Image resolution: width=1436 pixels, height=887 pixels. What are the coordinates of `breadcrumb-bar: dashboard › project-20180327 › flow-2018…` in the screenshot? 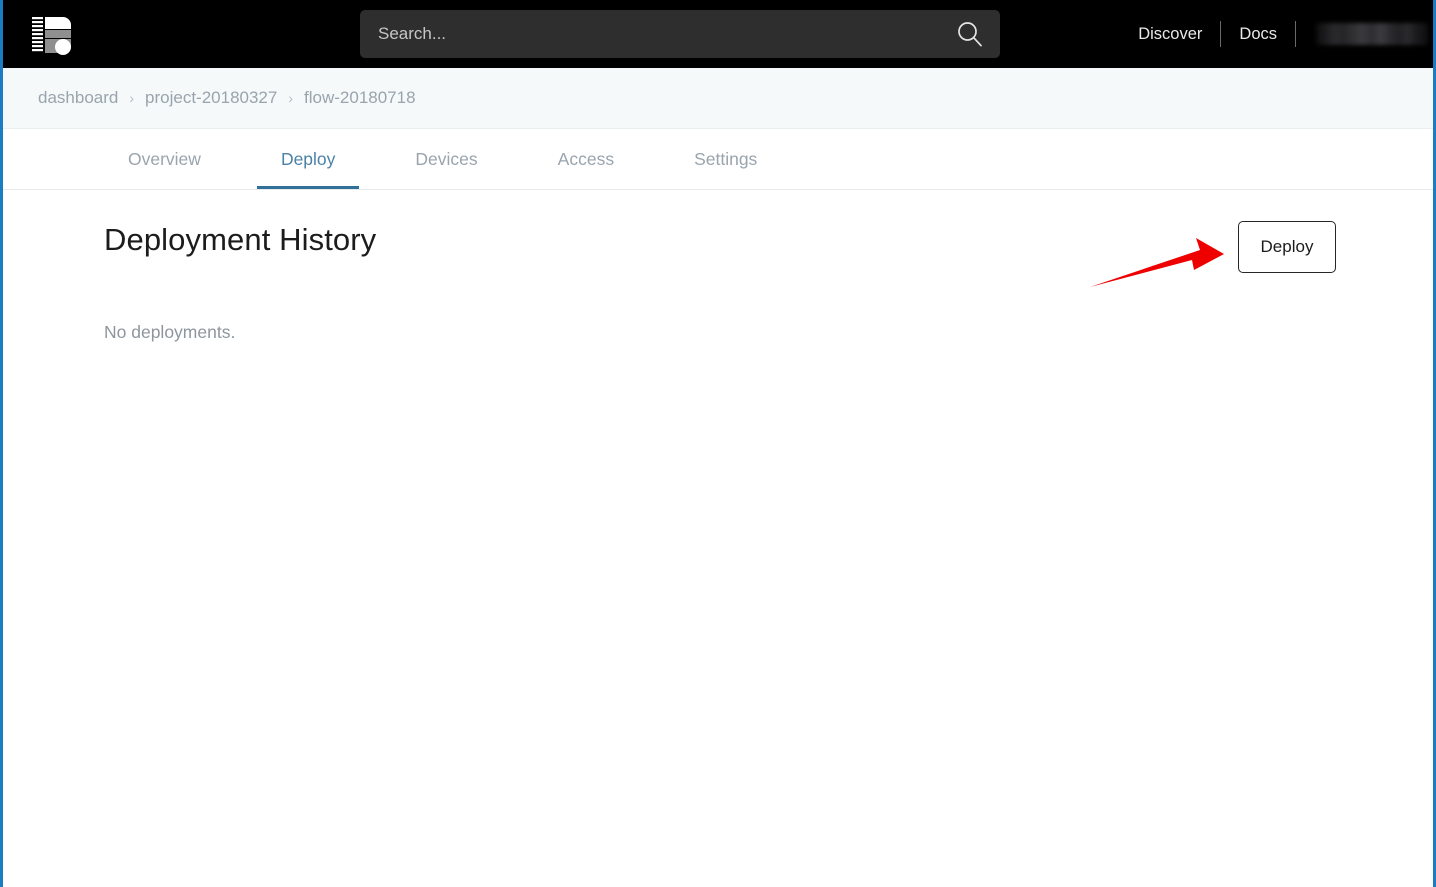 It's located at (718, 98).